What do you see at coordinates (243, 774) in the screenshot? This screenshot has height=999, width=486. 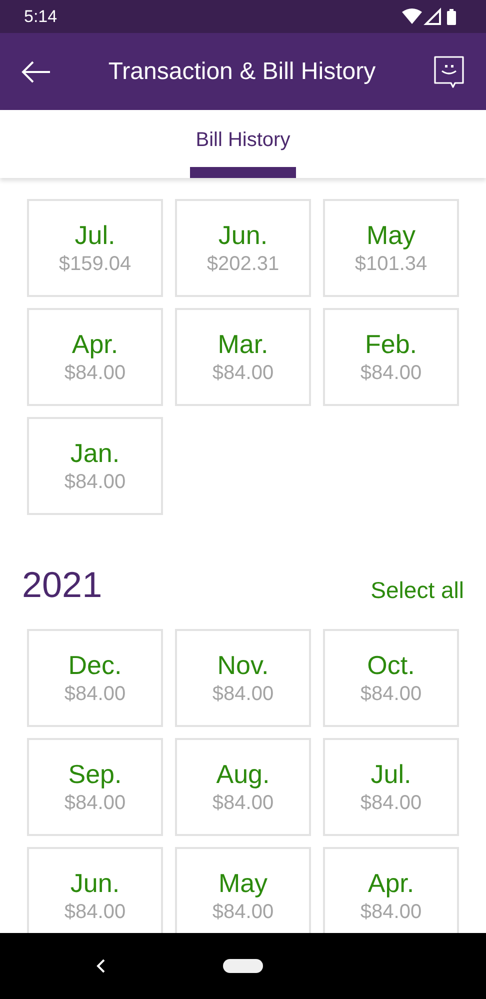 I see `bill-month: Aug.` at bounding box center [243, 774].